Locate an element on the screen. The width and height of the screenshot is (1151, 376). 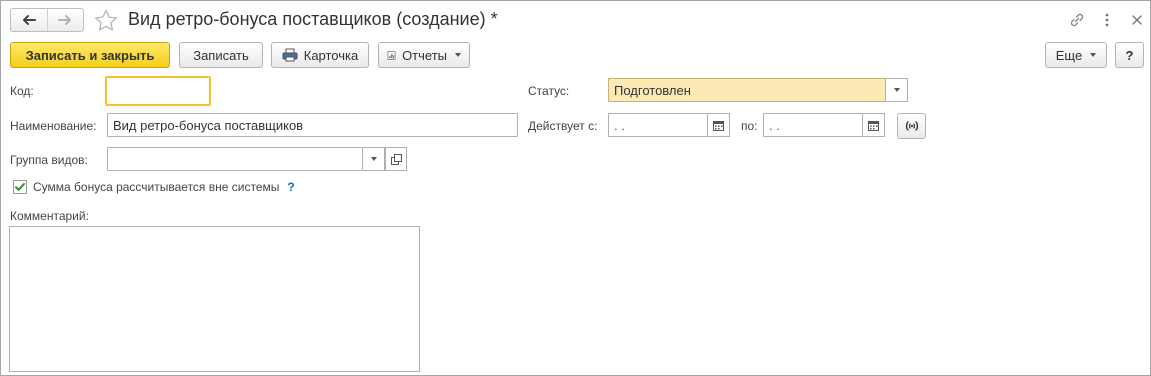
period-icon is located at coordinates (911, 126).